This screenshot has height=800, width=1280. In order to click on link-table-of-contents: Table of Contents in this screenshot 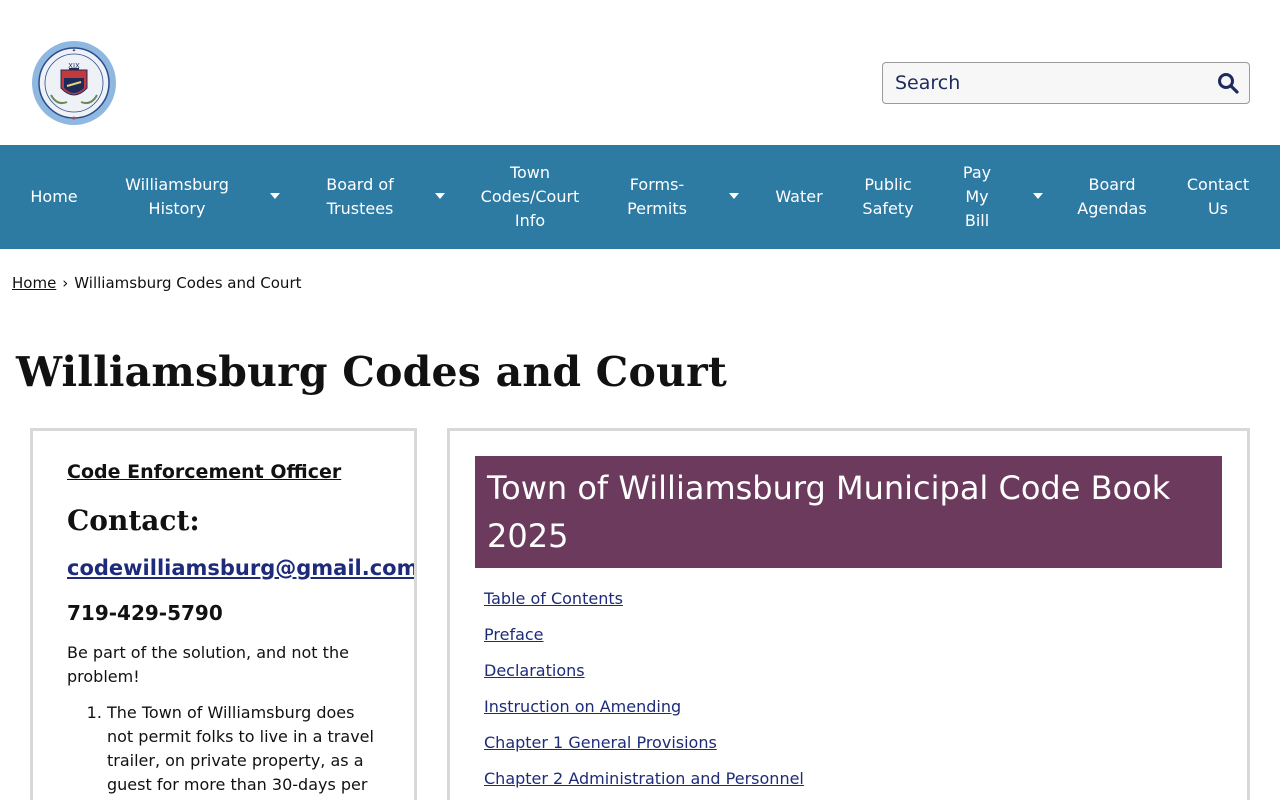, I will do `click(553, 598)`.